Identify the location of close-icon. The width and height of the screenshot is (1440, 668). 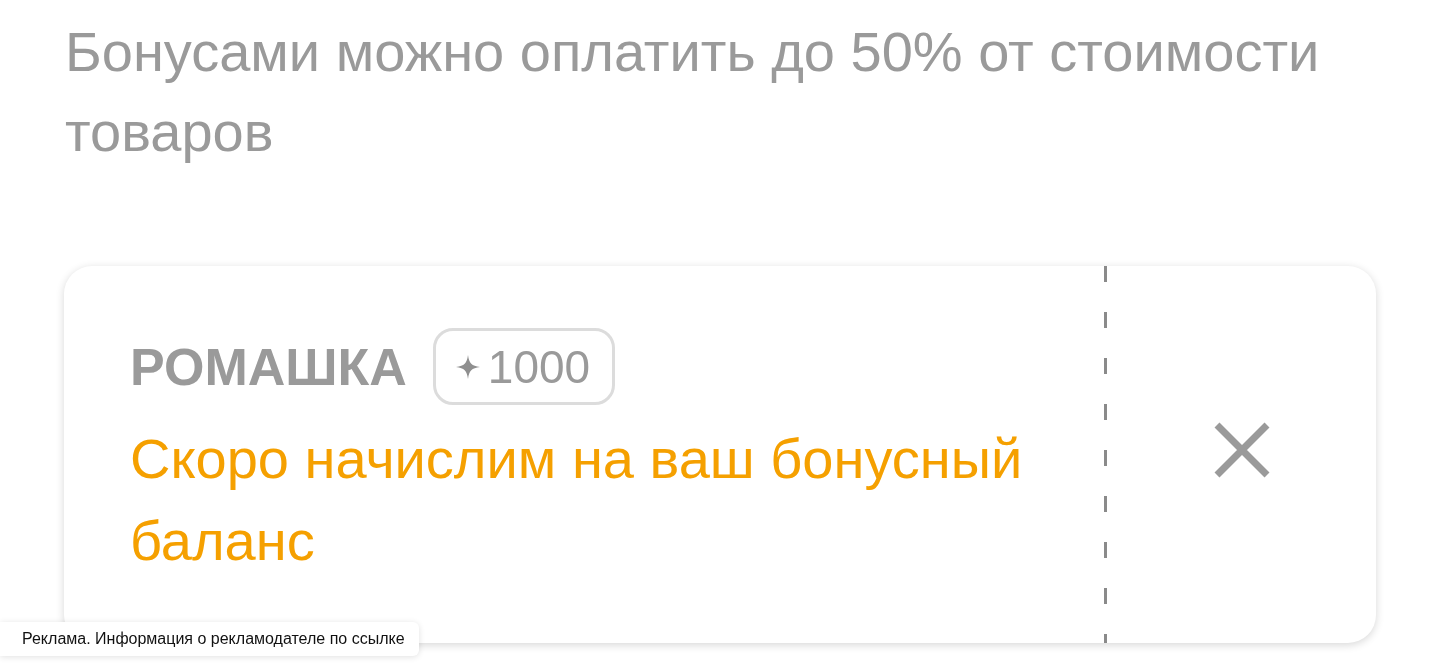
(1241, 449).